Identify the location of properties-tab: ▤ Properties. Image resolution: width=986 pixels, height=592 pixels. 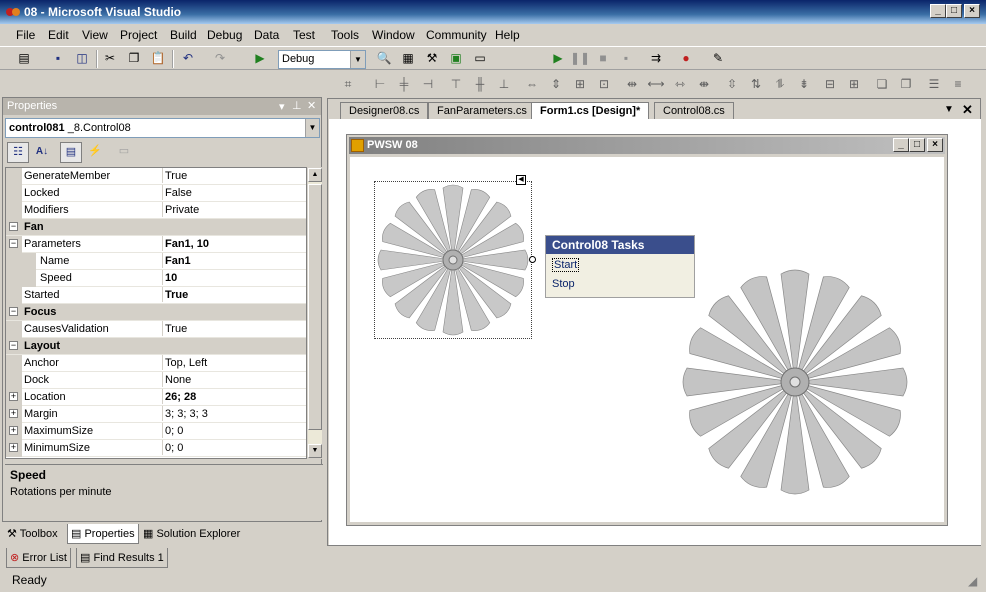
(103, 534).